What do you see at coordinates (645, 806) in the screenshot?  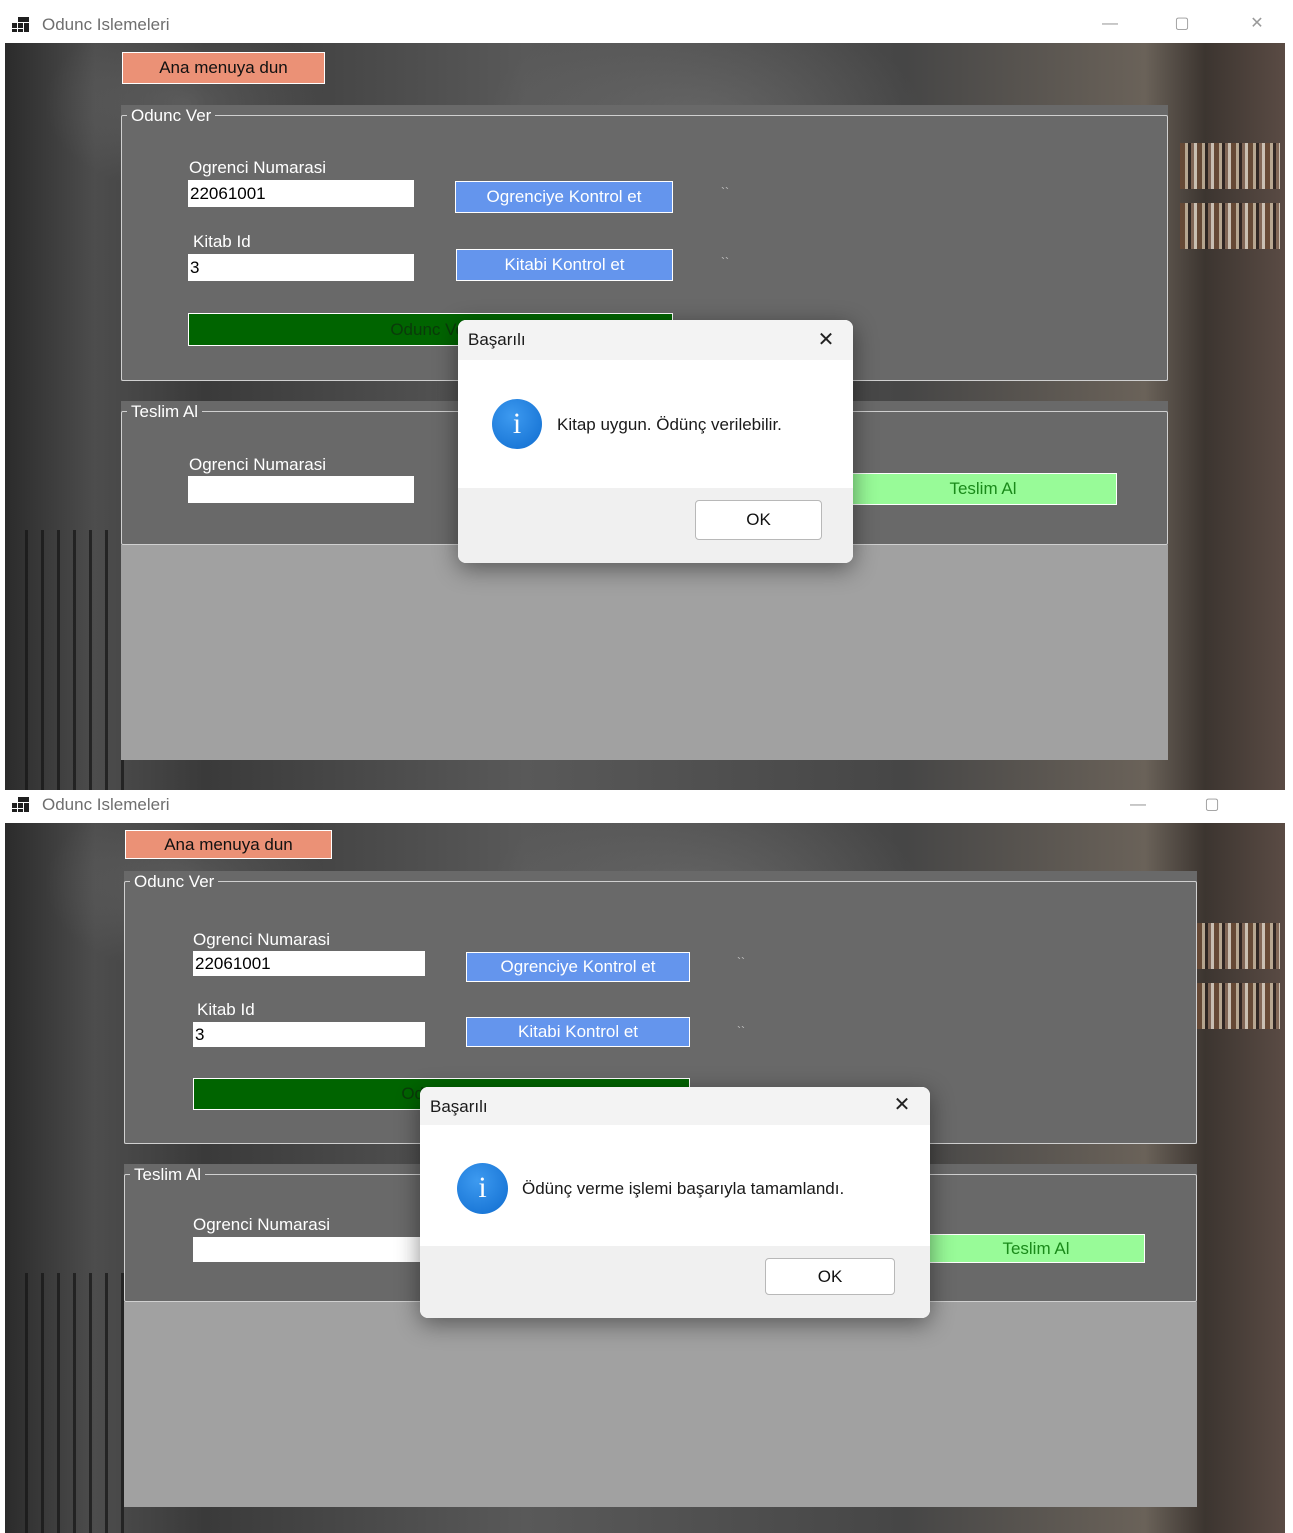 I see `title-bar: Odunc Islemeleri — ▢` at bounding box center [645, 806].